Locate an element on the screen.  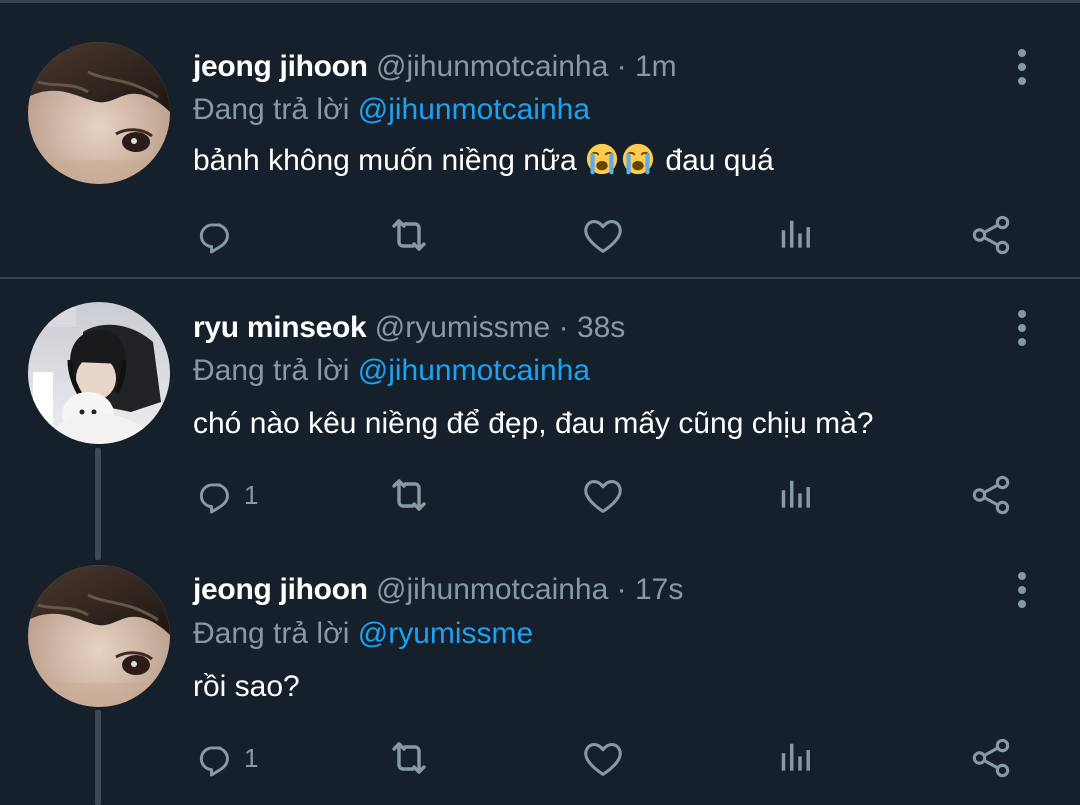
timestamp: 17s is located at coordinates (659, 589).